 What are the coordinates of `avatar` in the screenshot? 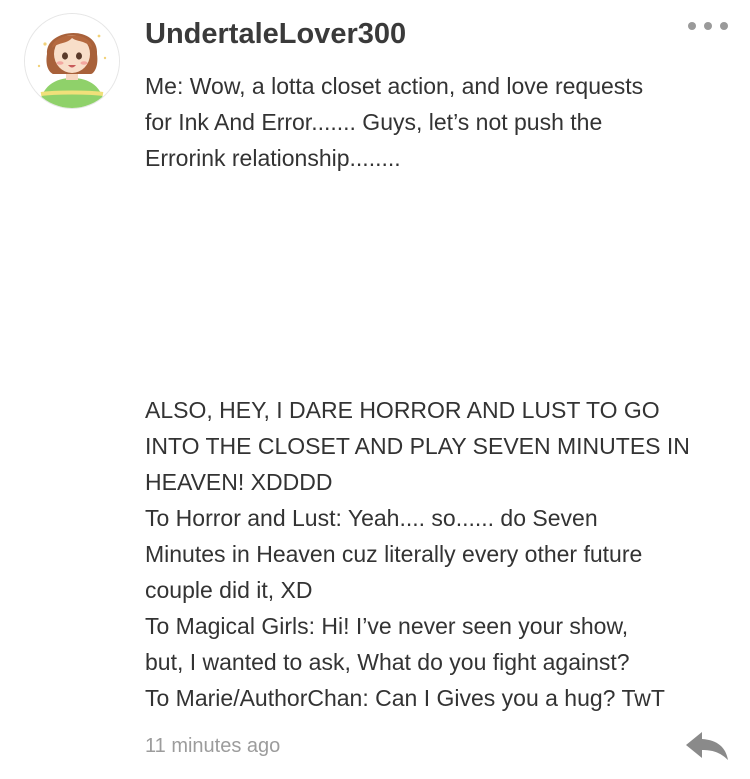 It's located at (72, 61).